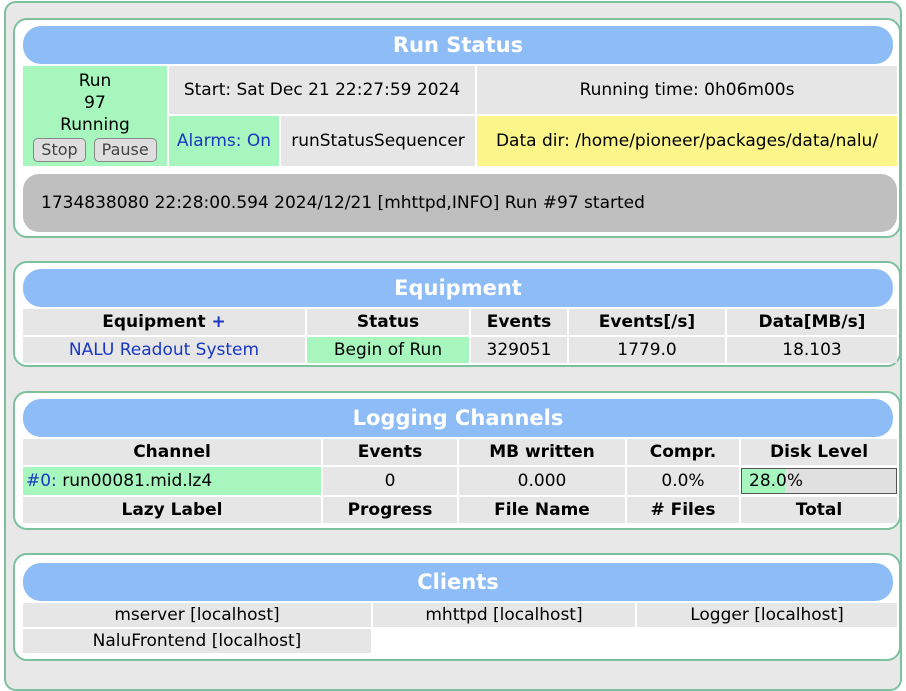 Image resolution: width=906 pixels, height=691 pixels. Describe the element at coordinates (776, 481) in the screenshot. I see `disk-level-text: 28.0%` at that location.